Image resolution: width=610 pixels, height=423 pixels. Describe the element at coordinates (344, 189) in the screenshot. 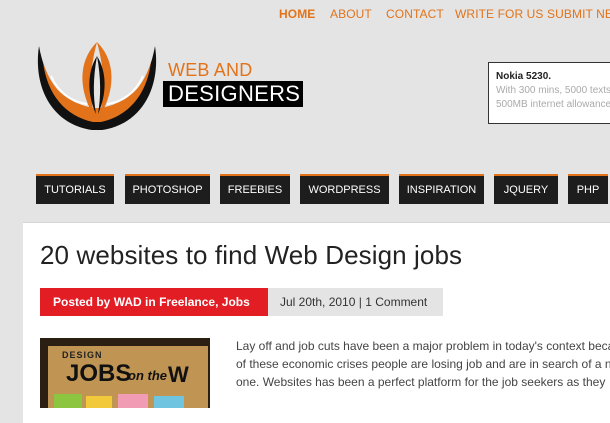

I see `nav-wordpress-tab: WORDPRESS` at that location.